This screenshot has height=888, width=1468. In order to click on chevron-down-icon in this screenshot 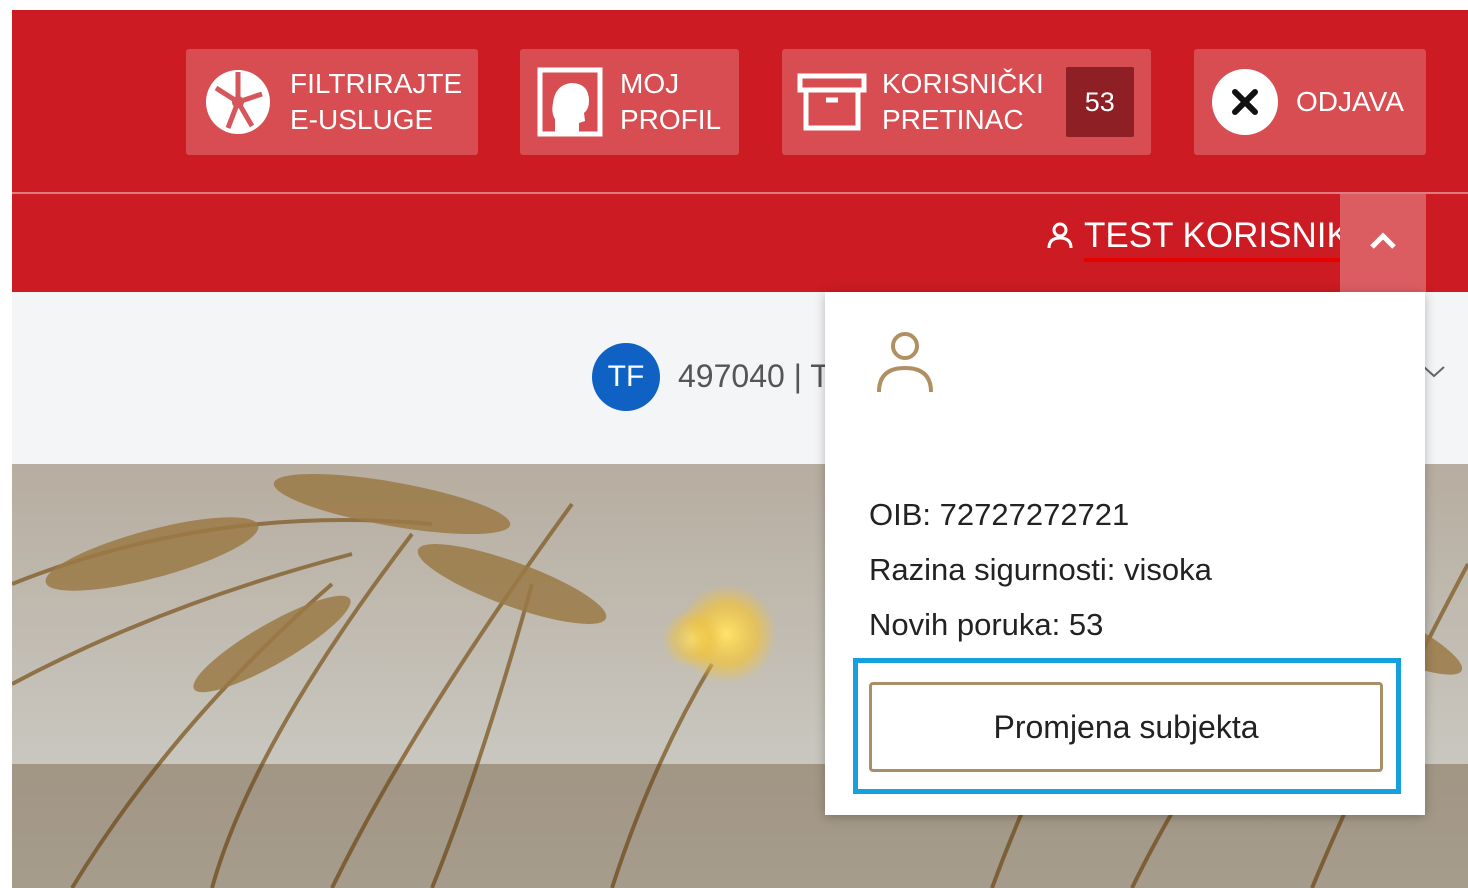, I will do `click(1434, 373)`.